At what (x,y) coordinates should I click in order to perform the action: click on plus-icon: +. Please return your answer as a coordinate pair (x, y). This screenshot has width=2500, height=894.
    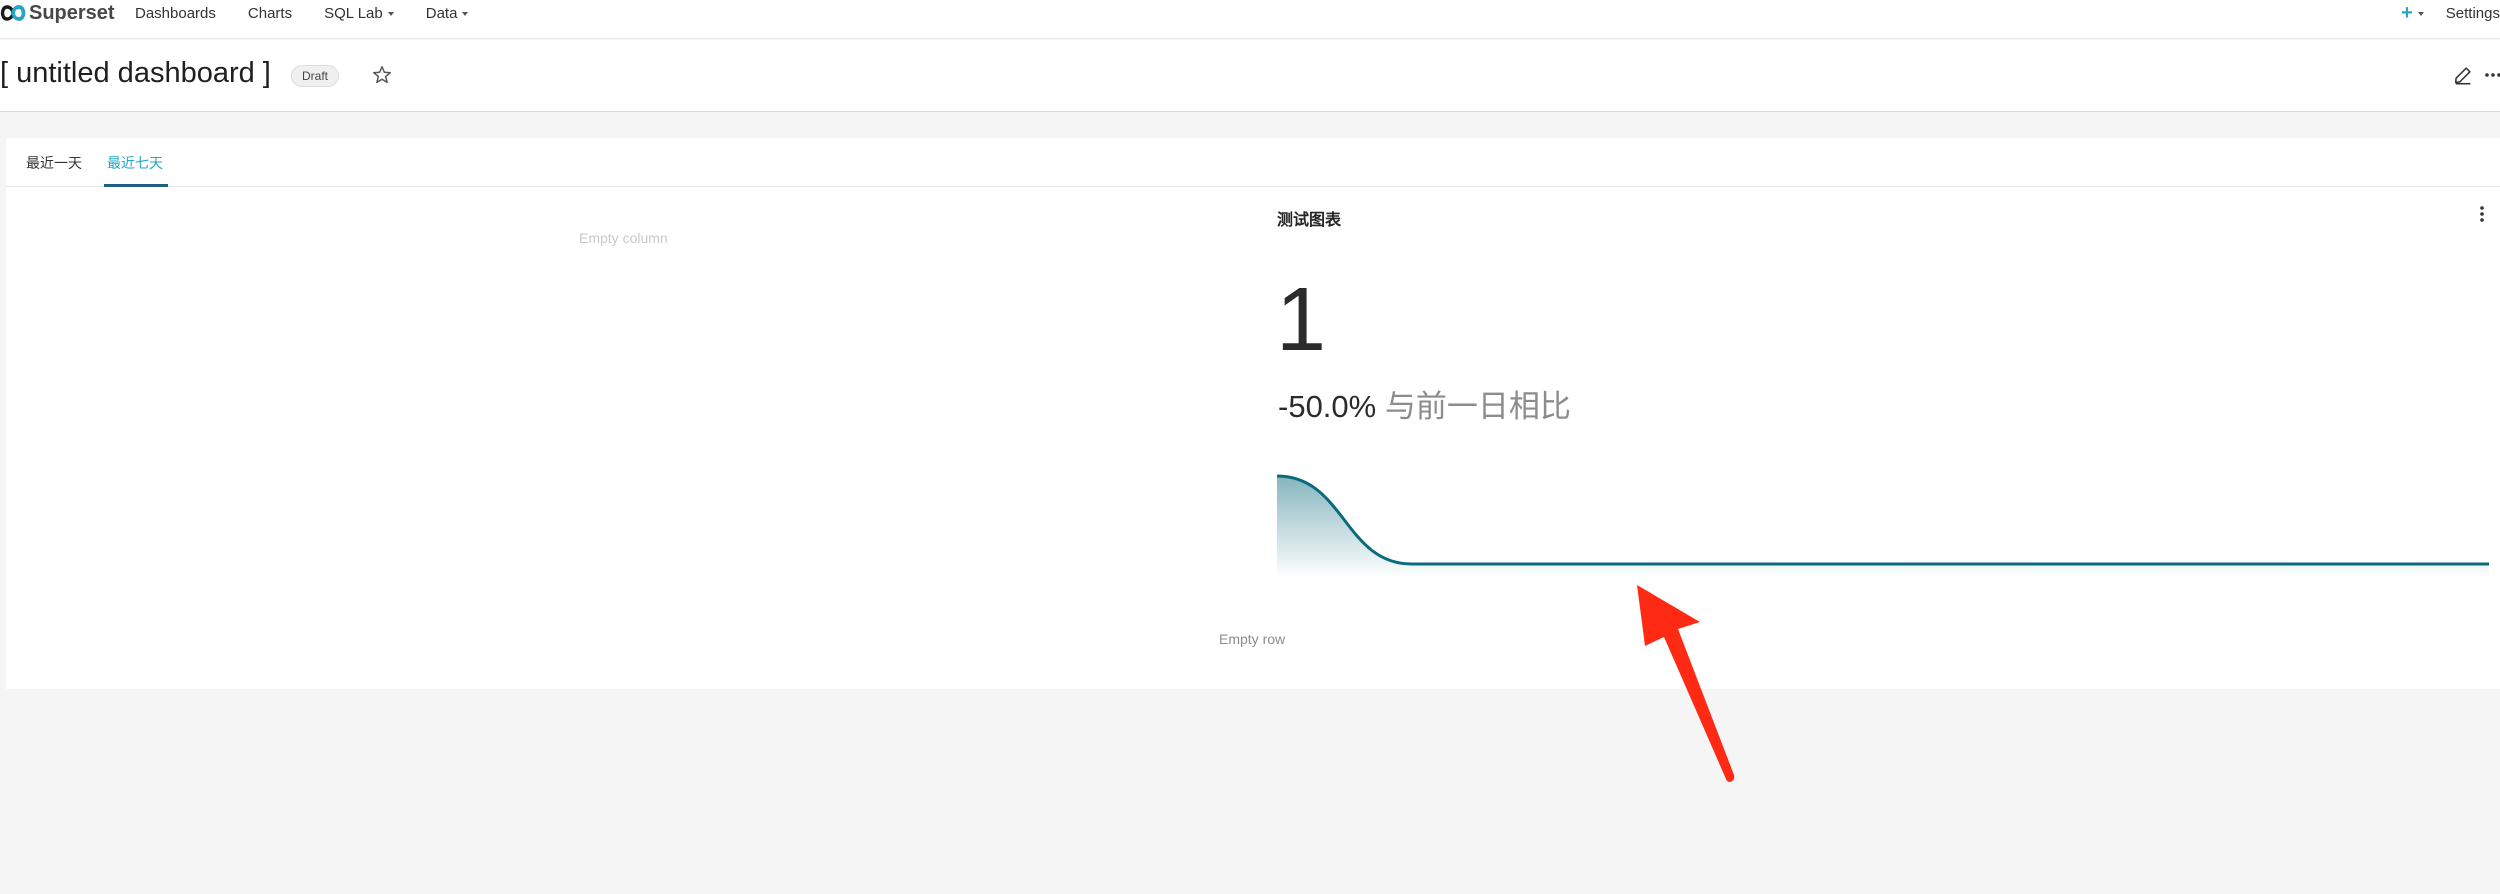
    Looking at the image, I should click on (2407, 12).